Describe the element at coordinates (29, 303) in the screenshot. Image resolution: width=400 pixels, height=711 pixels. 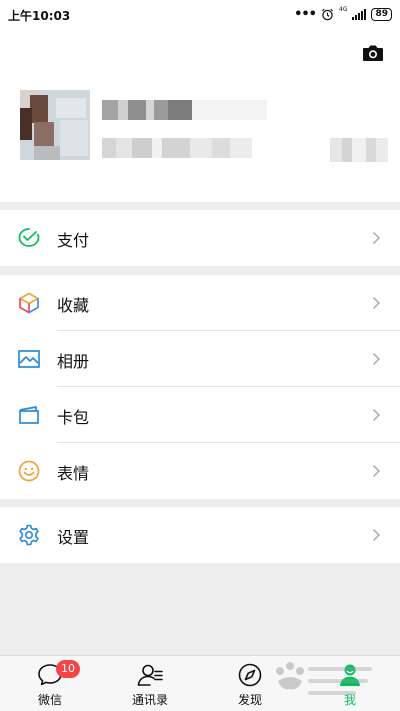
I see `cube-icon` at that location.